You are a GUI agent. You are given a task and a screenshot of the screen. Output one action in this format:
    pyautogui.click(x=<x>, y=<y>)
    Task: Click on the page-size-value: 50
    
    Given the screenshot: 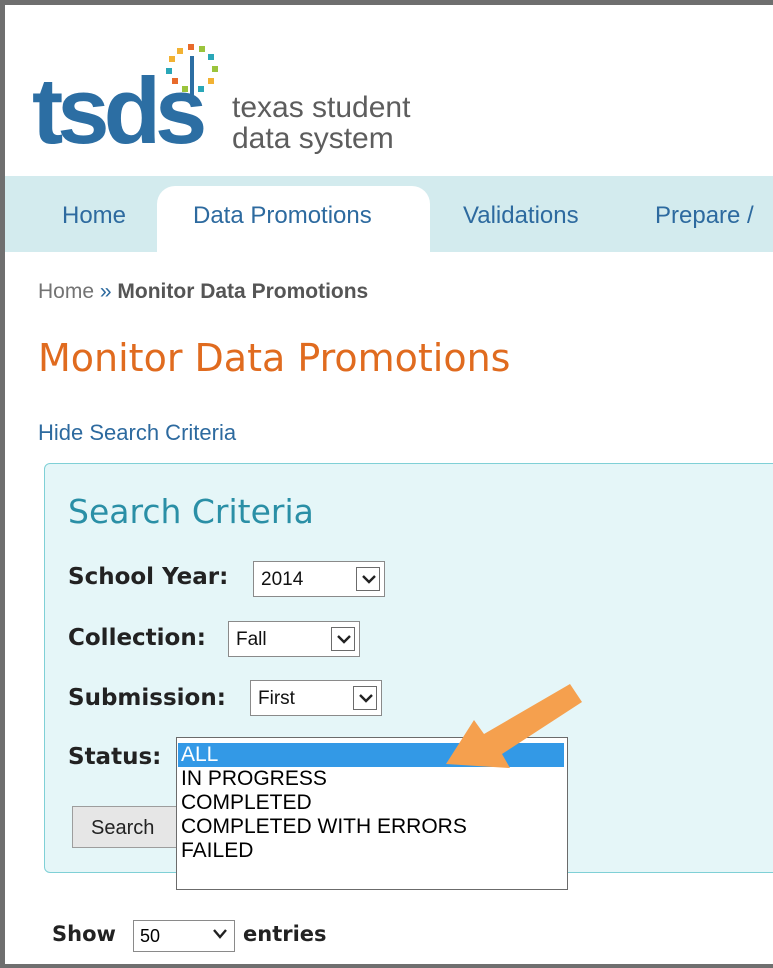 What is the action you would take?
    pyautogui.click(x=150, y=936)
    